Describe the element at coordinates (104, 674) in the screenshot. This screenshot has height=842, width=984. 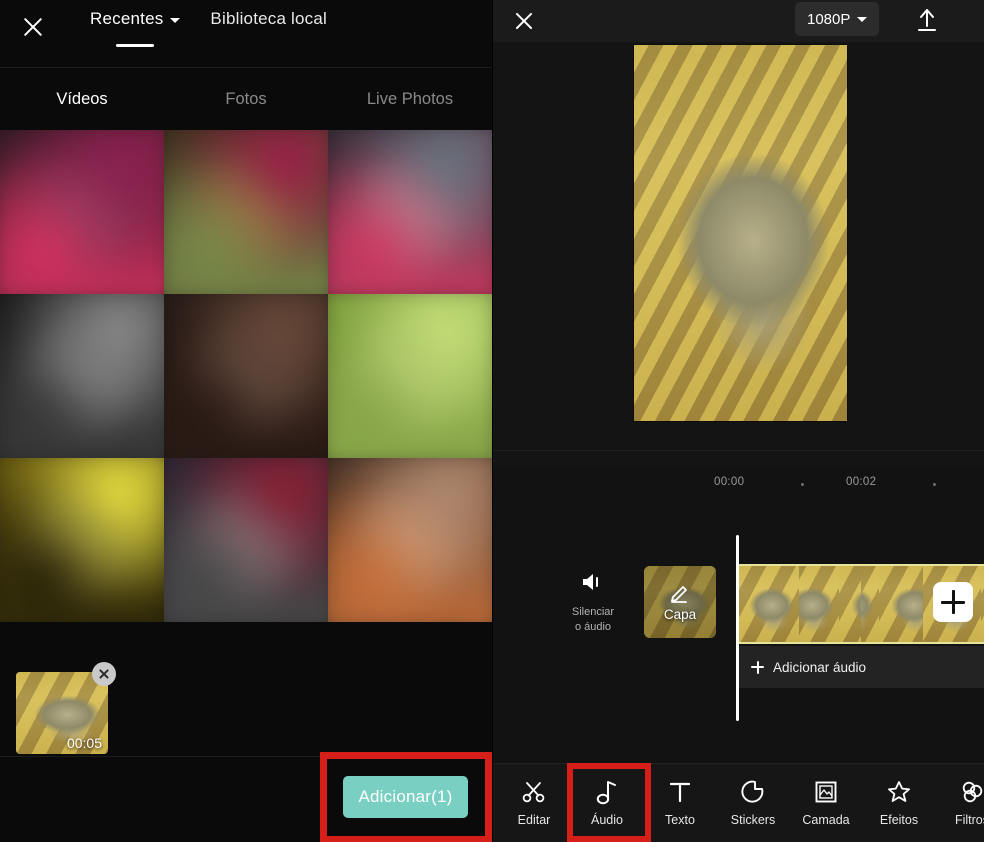
I see `remove-clip-button` at that location.